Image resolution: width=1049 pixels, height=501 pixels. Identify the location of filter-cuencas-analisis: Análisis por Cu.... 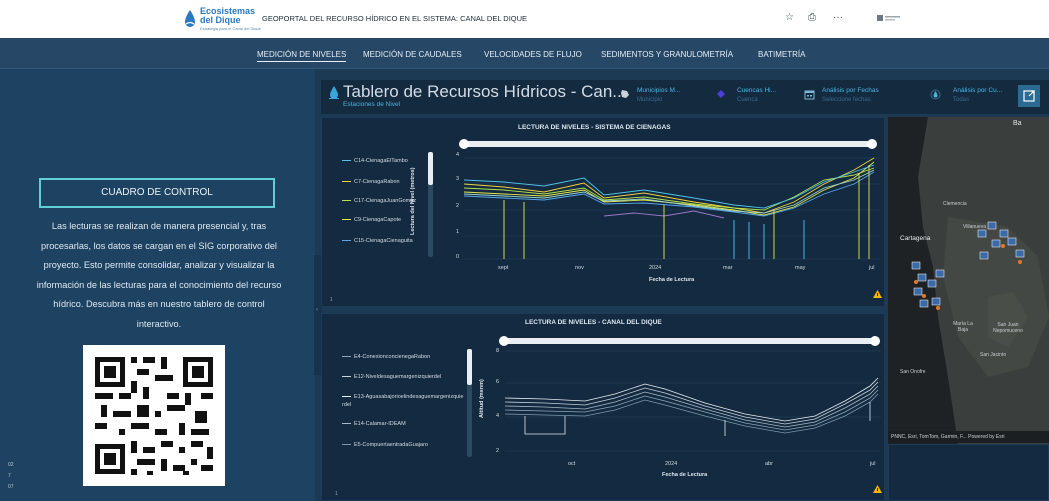
(977, 90).